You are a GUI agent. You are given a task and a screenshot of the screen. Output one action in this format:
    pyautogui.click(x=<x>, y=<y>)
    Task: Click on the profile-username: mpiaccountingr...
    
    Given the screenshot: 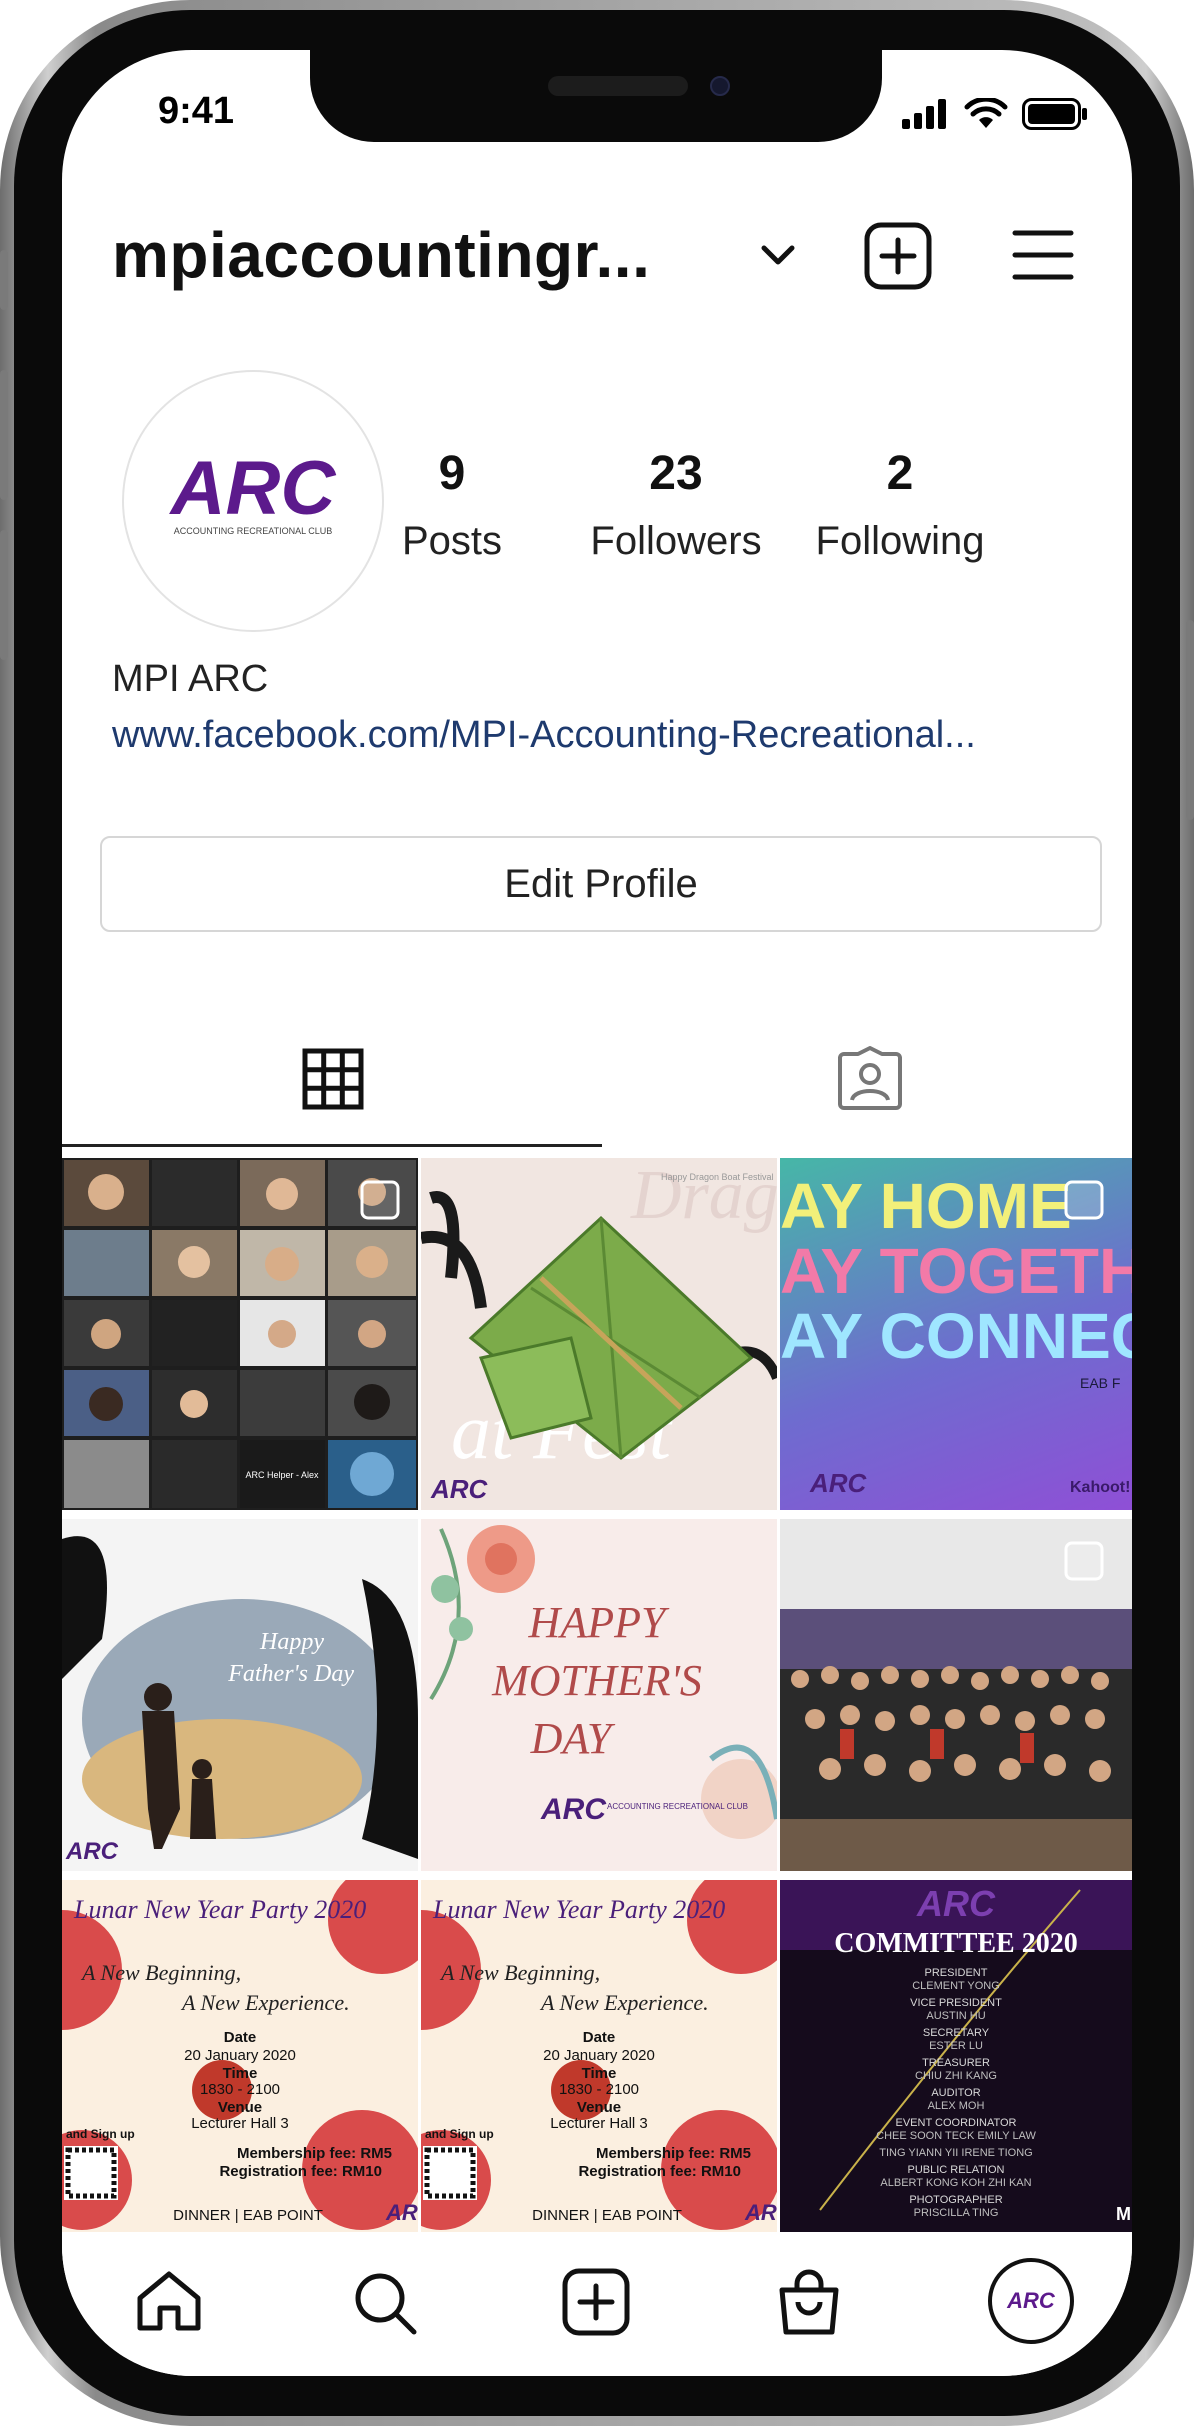 What is the action you would take?
    pyautogui.click(x=381, y=255)
    